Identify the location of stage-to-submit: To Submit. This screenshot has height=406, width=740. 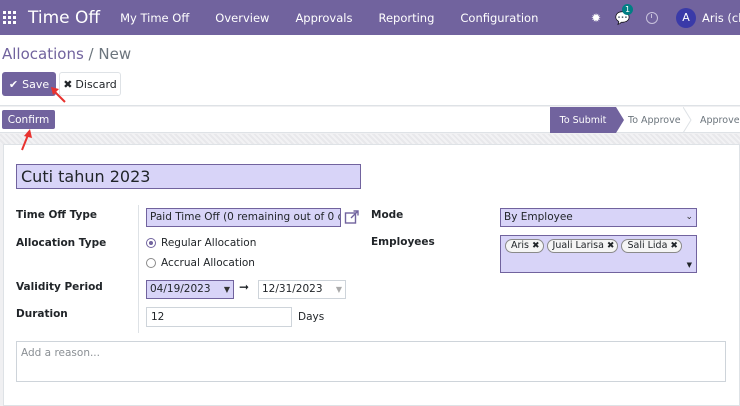
(587, 120).